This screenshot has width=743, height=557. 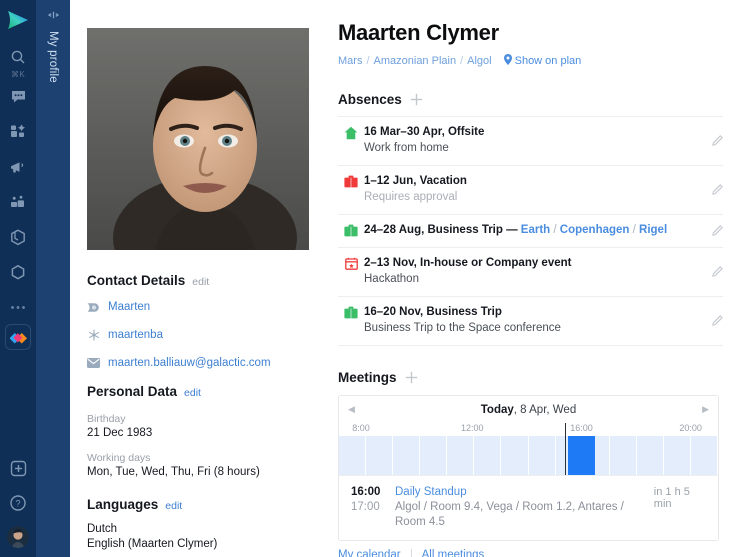 What do you see at coordinates (365, 507) in the screenshot?
I see `meeting-end-time: 17:00` at bounding box center [365, 507].